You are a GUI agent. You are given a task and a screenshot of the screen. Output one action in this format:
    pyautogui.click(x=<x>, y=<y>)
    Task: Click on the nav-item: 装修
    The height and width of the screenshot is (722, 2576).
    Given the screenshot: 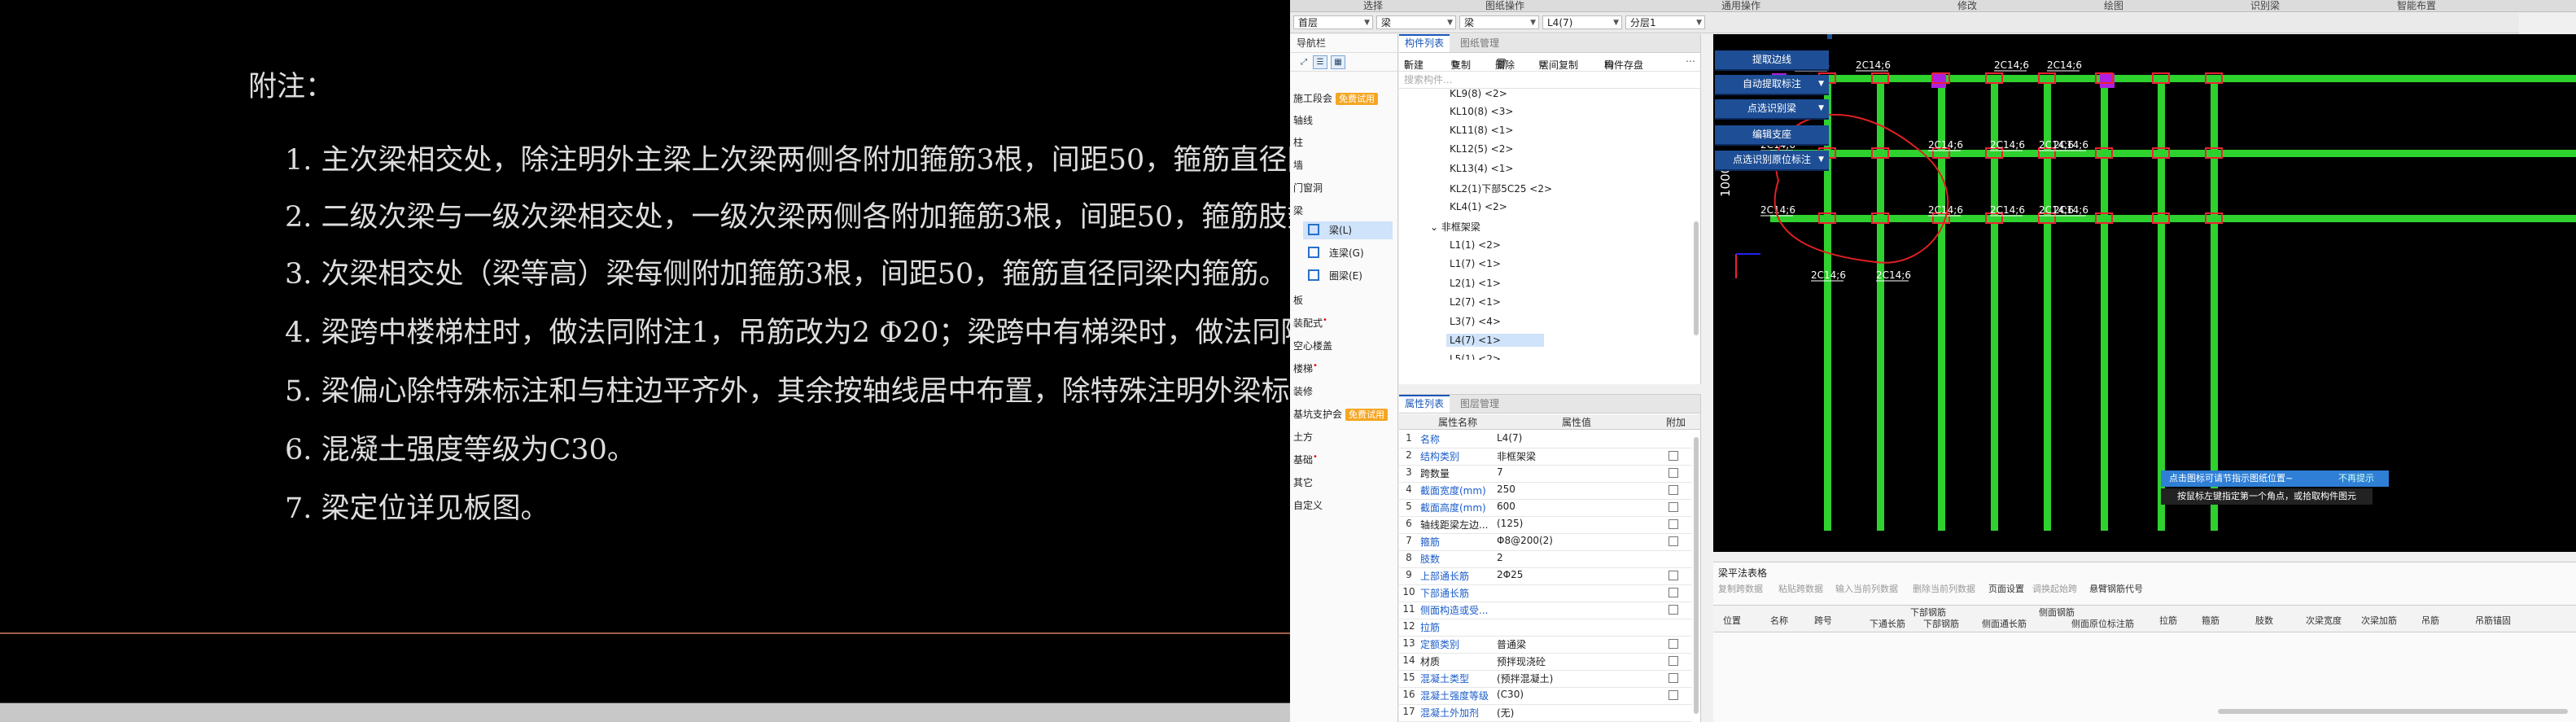 What is the action you would take?
    pyautogui.click(x=1303, y=391)
    